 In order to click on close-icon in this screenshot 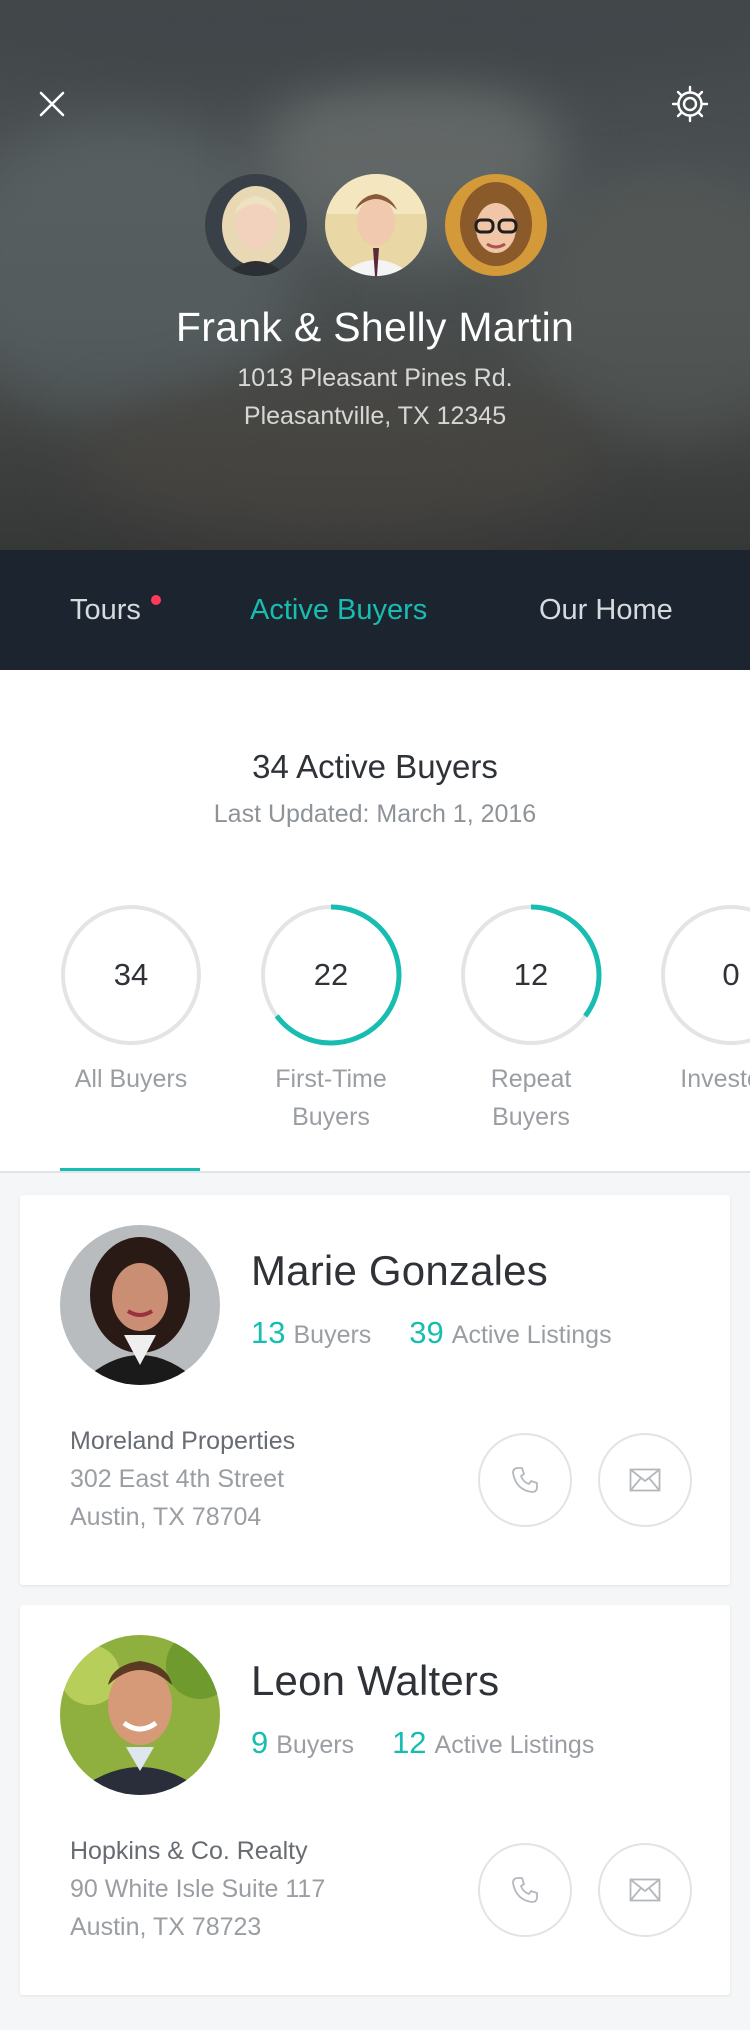, I will do `click(52, 104)`.